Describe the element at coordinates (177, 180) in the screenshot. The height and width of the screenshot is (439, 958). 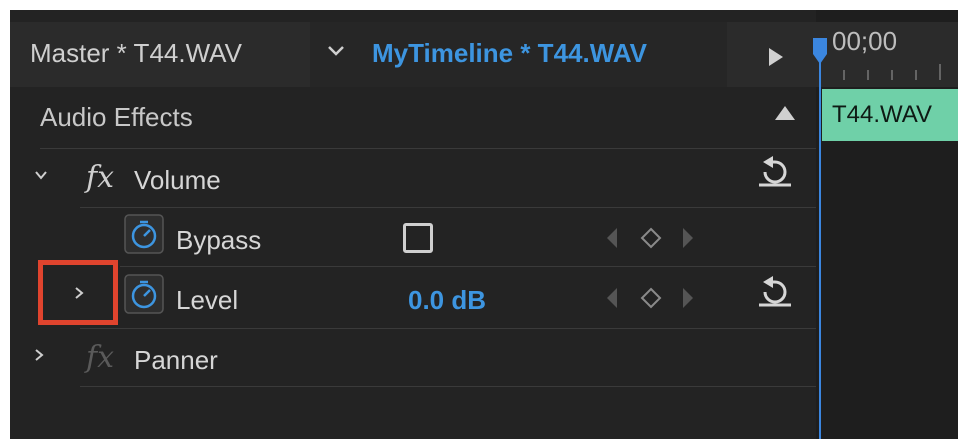
I see `effect-volume-label: Volume` at that location.